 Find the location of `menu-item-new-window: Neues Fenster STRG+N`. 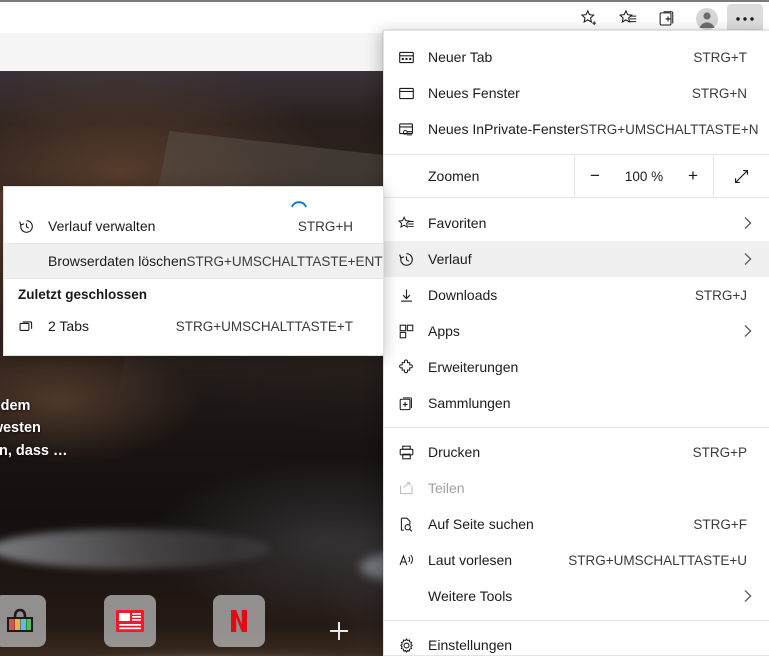

menu-item-new-window: Neues Fenster STRG+N is located at coordinates (576, 93).